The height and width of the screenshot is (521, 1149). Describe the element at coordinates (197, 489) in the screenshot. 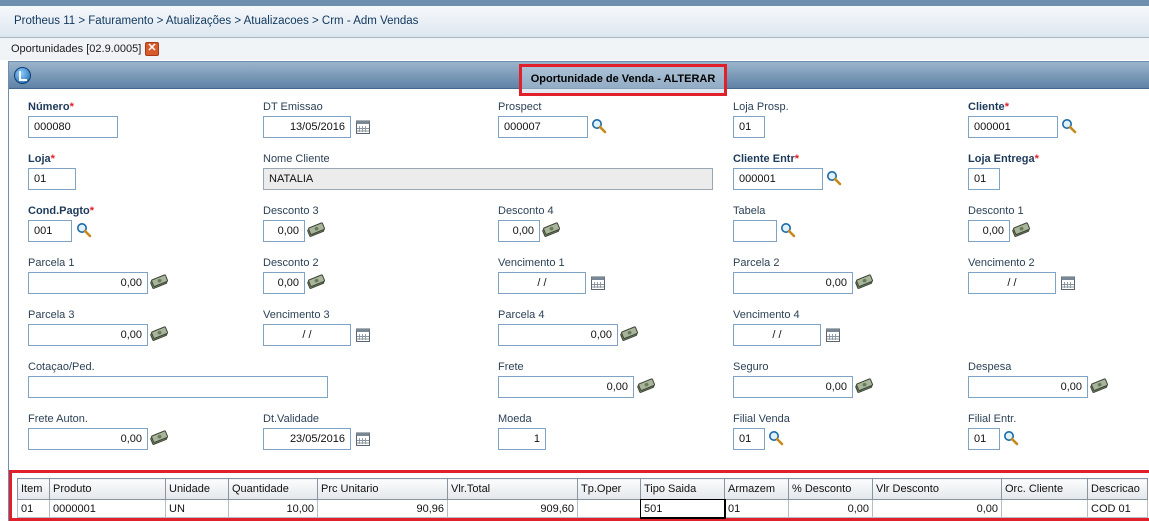

I see `col-unidade: Unidade` at that location.